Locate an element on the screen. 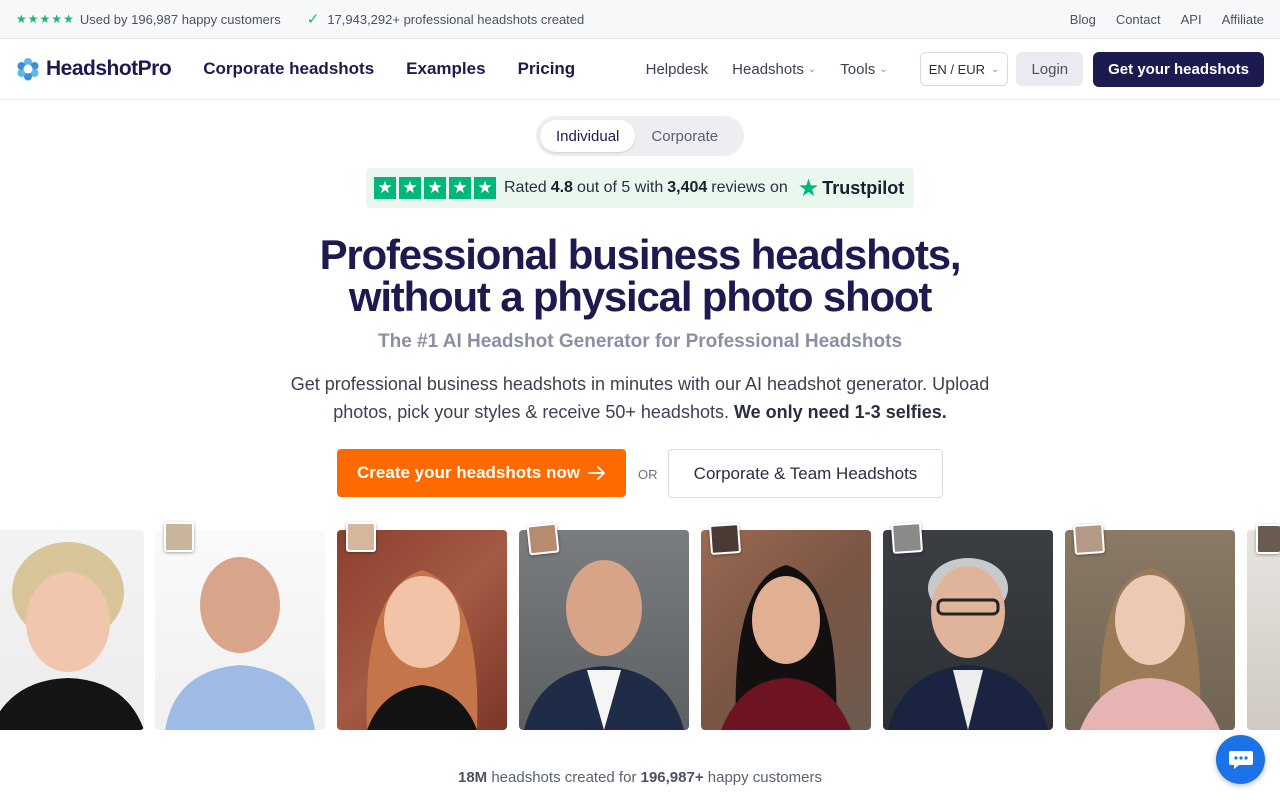  nav-corporate-headshots: Corporate headshots is located at coordinates (288, 69).